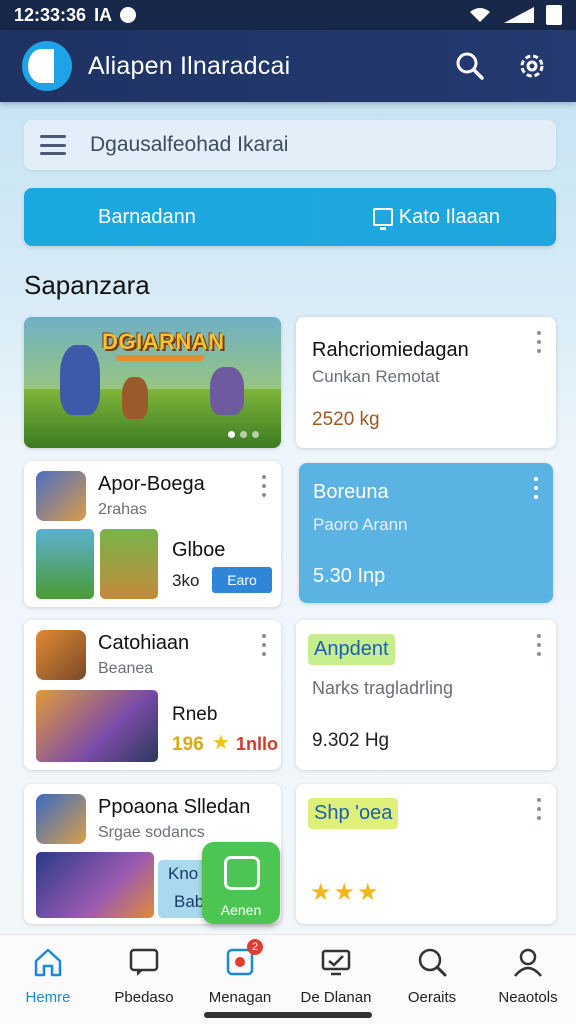 The width and height of the screenshot is (576, 1024). Describe the element at coordinates (376, 376) in the screenshot. I see `info-card-subtitle: Cunkan Remotat` at that location.